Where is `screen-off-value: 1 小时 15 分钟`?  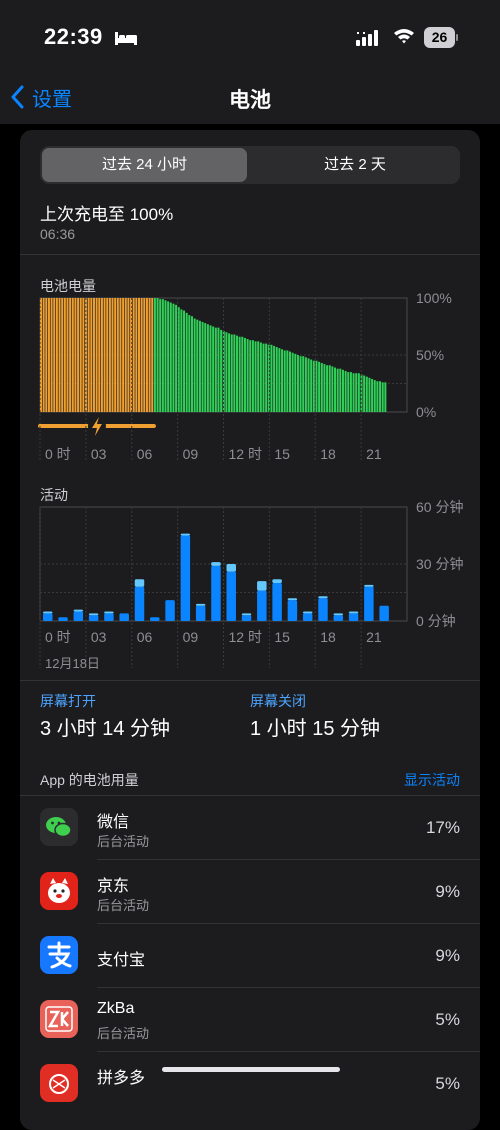
screen-off-value: 1 小时 15 分钟 is located at coordinates (315, 729).